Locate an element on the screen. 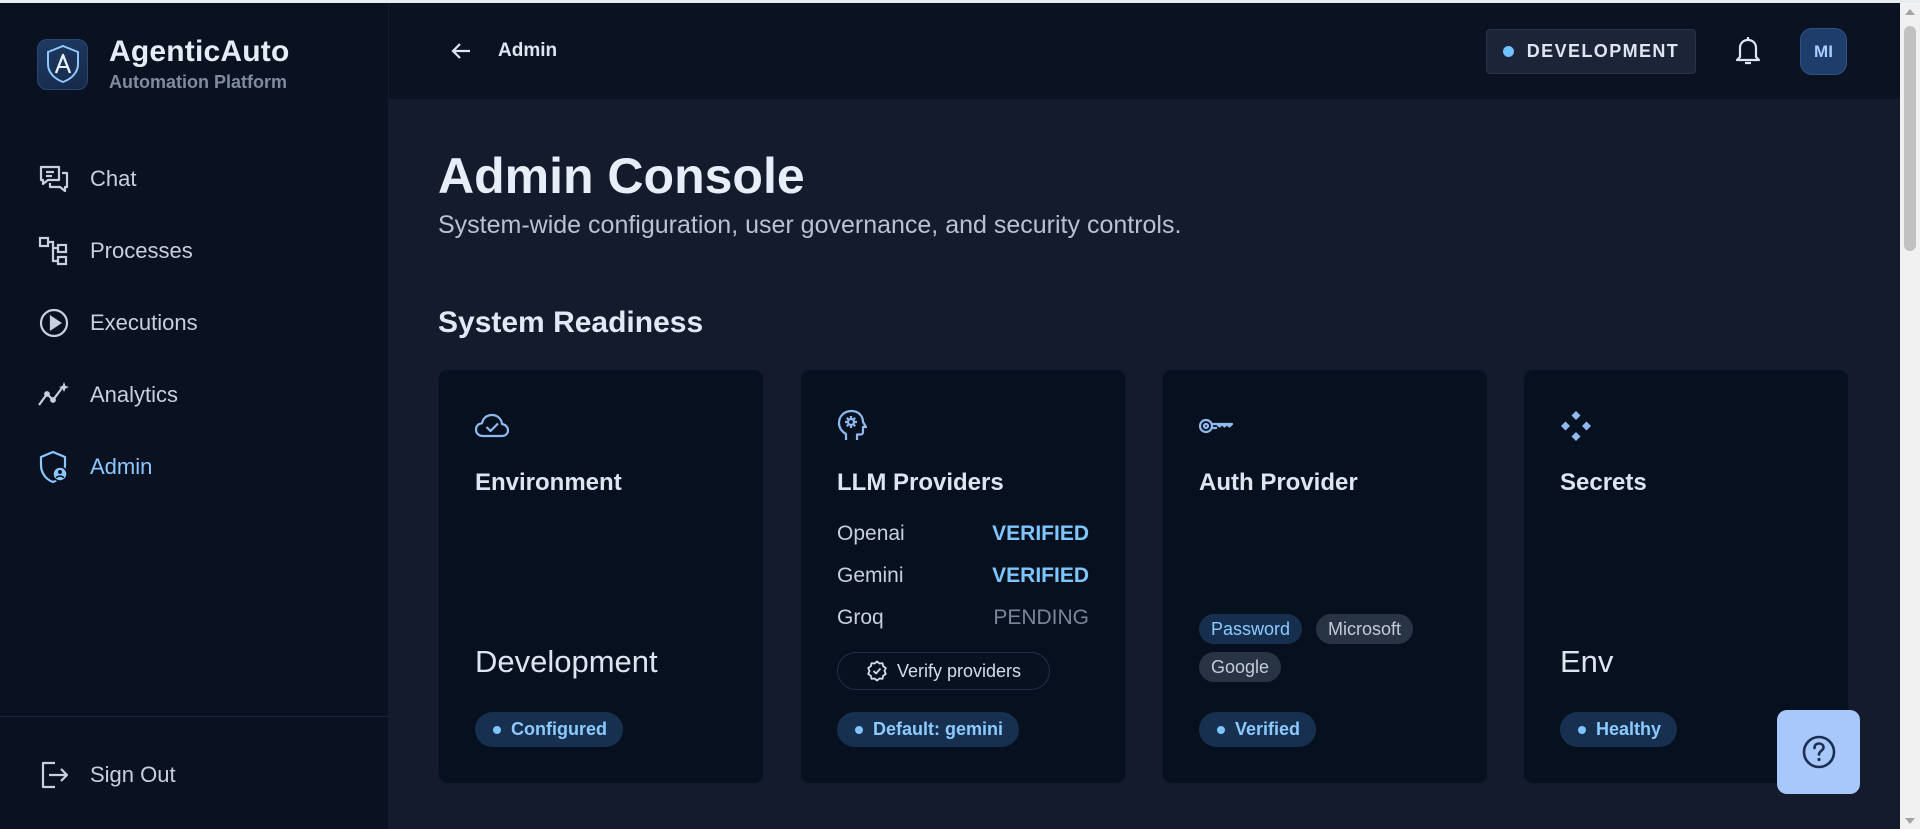 This screenshot has width=1920, height=829. card-title: Environment is located at coordinates (548, 482).